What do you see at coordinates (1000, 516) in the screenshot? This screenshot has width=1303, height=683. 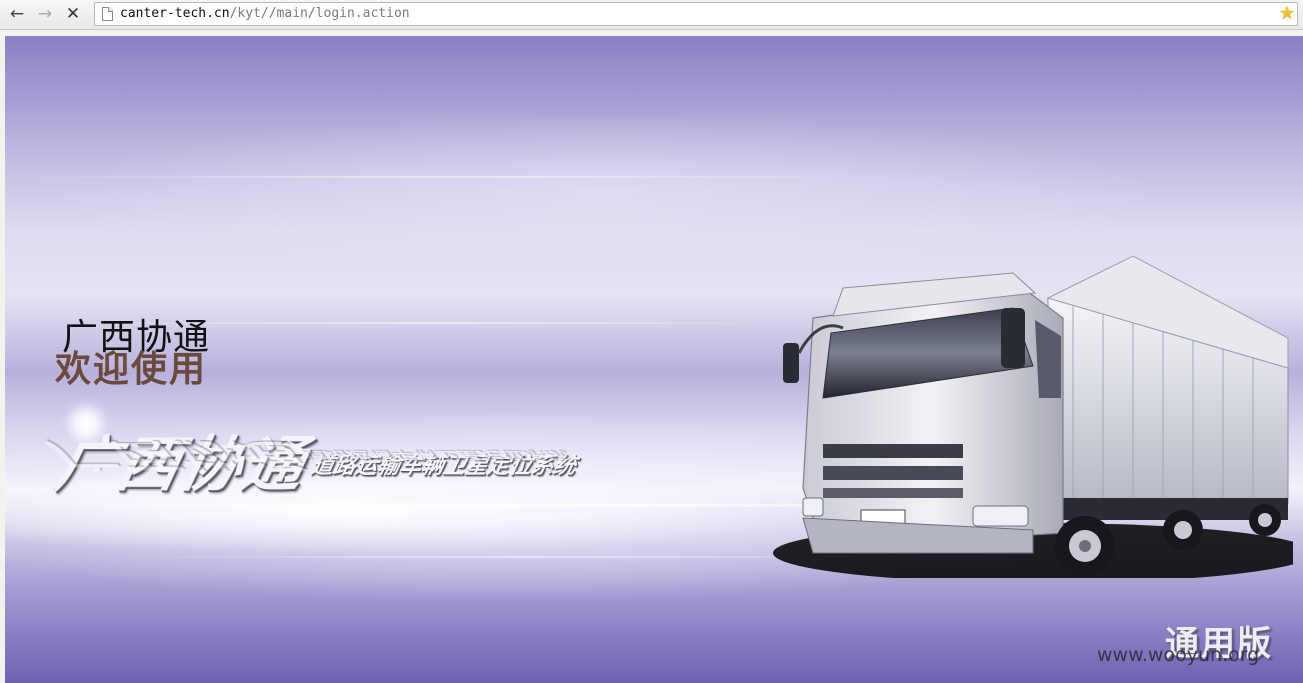 I see `truck-headlight` at bounding box center [1000, 516].